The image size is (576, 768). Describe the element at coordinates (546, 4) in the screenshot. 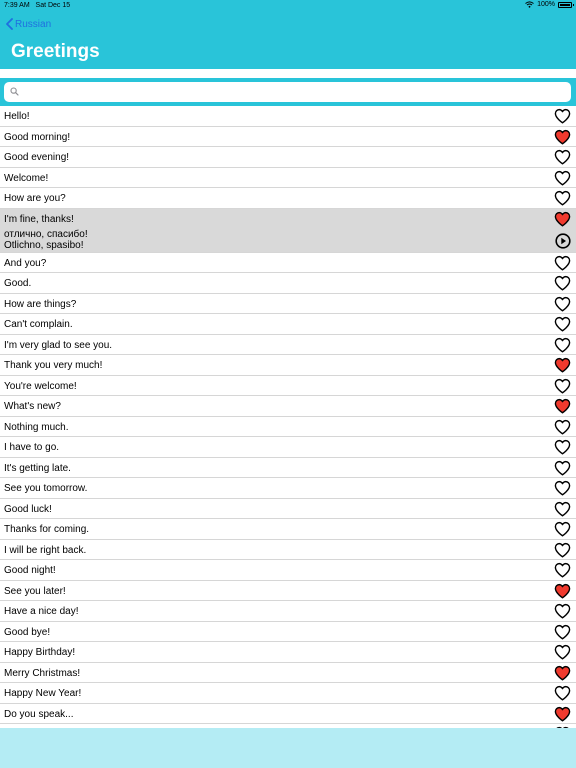

I see `battery-percent: 100%` at that location.